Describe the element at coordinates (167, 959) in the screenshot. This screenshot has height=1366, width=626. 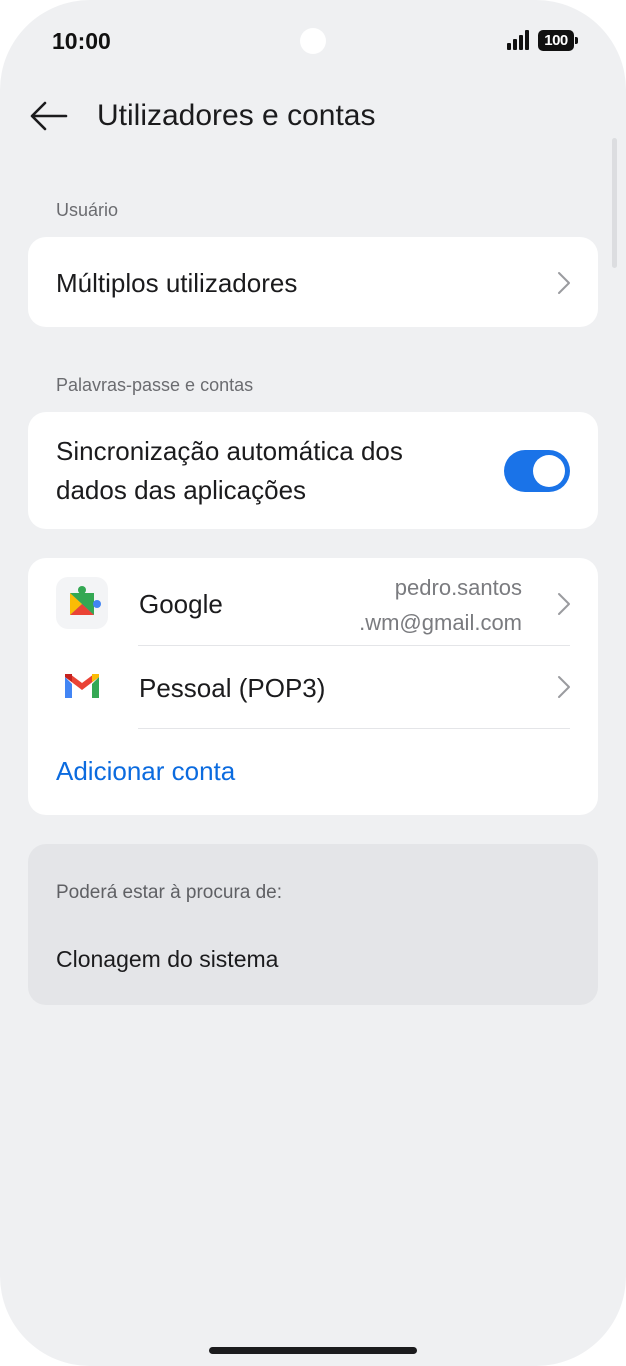
I see `suggestion-system-clone: Clonagem do sistema` at that location.